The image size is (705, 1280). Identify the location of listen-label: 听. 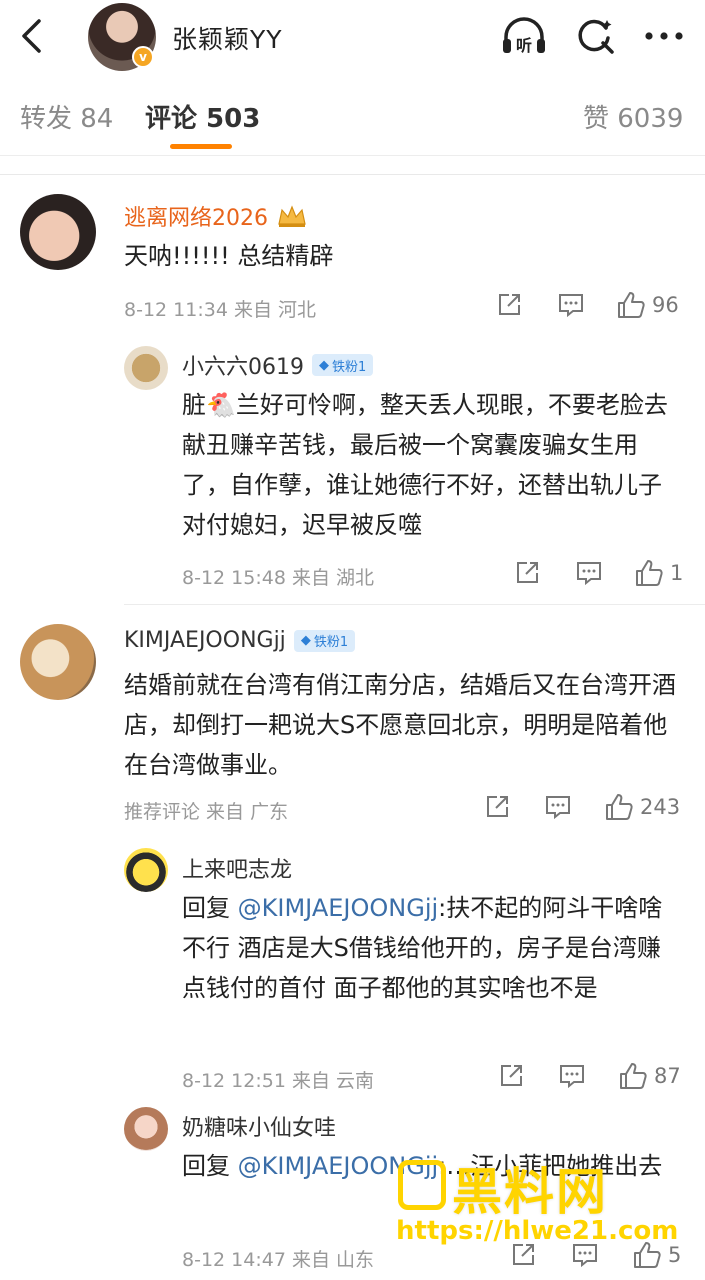
(524, 45).